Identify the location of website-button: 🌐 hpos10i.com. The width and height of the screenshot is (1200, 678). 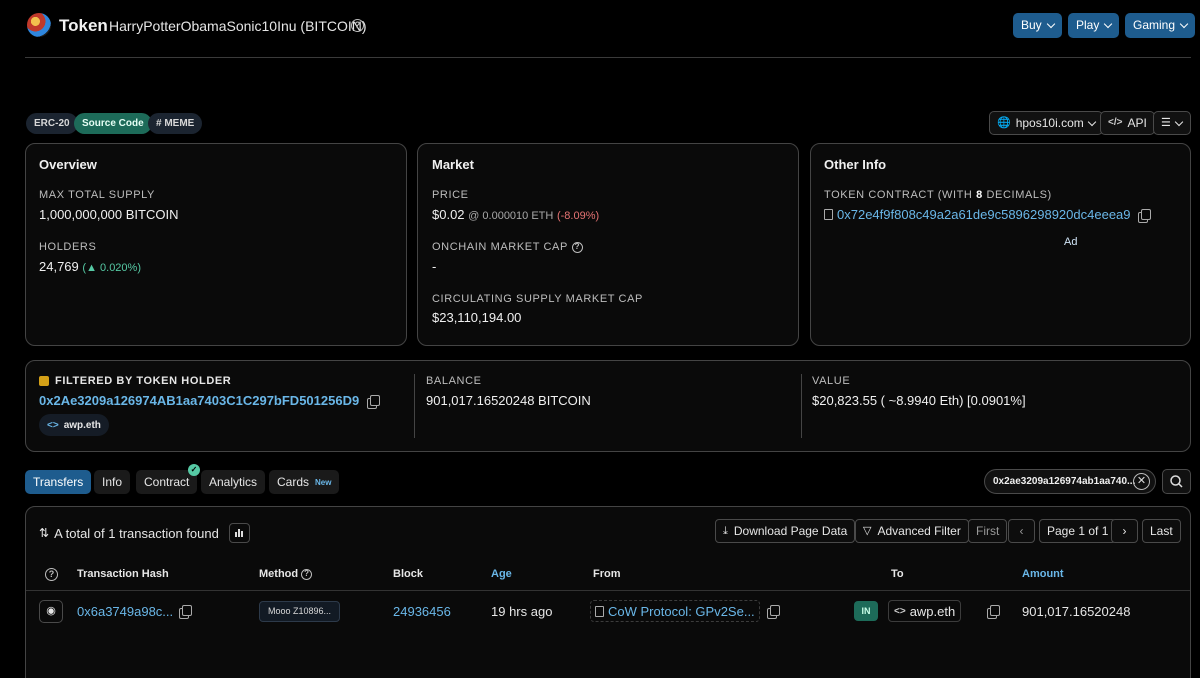
(1046, 123).